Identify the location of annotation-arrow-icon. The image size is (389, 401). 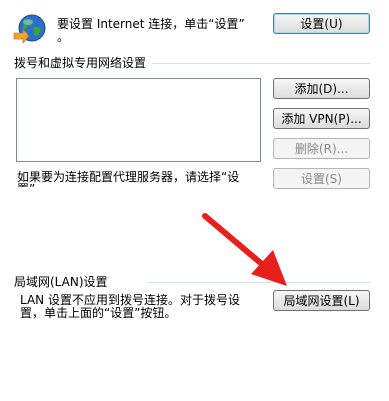
(245, 253).